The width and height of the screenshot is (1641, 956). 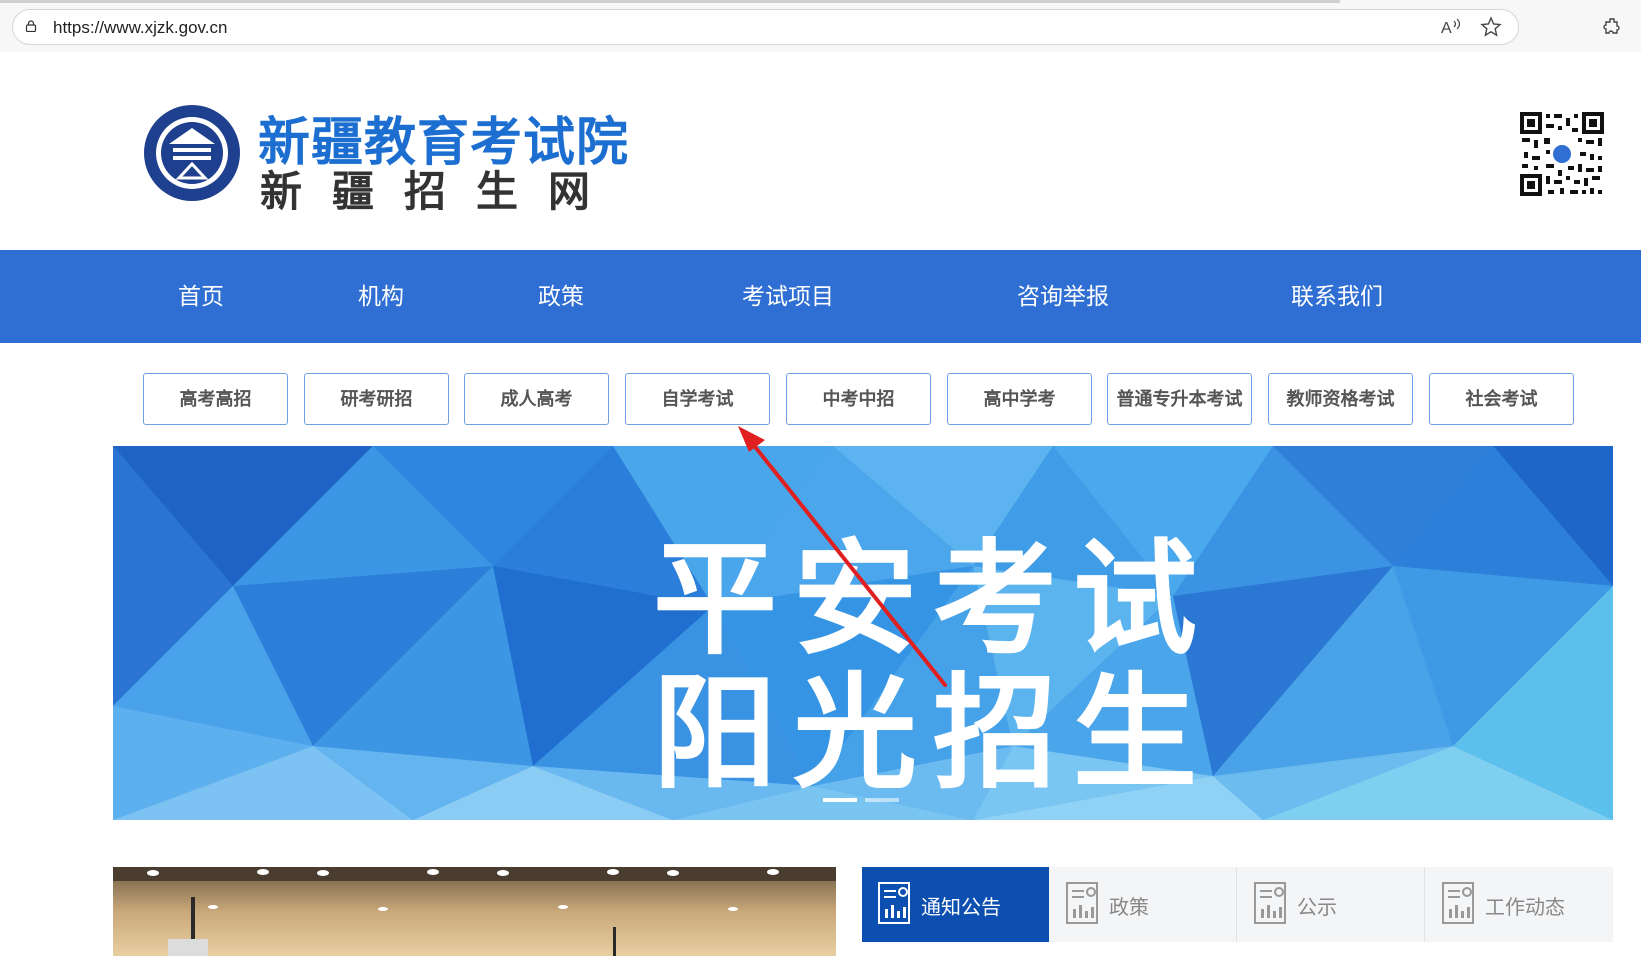 I want to click on tab-work-news: 工作动态, so click(x=1519, y=904).